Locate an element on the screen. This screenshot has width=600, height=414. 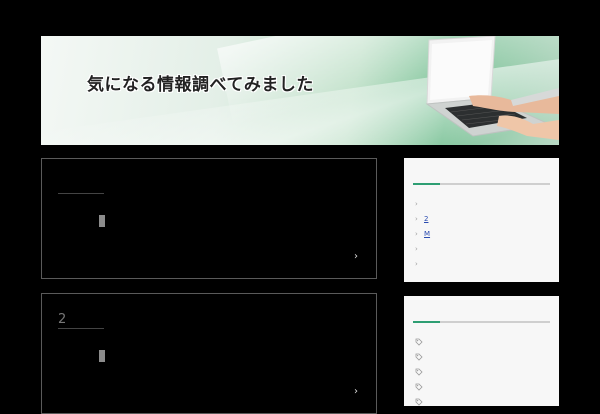
laptop-hands-image is located at coordinates (492, 88).